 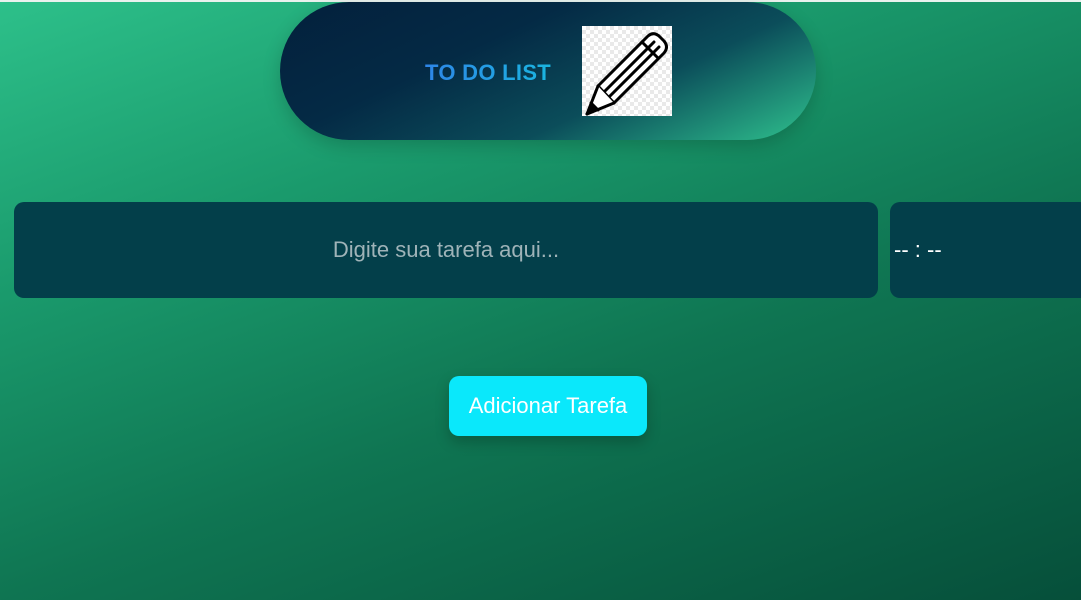 What do you see at coordinates (548, 406) in the screenshot?
I see `add-task-button: Adicionar Tarefa` at bounding box center [548, 406].